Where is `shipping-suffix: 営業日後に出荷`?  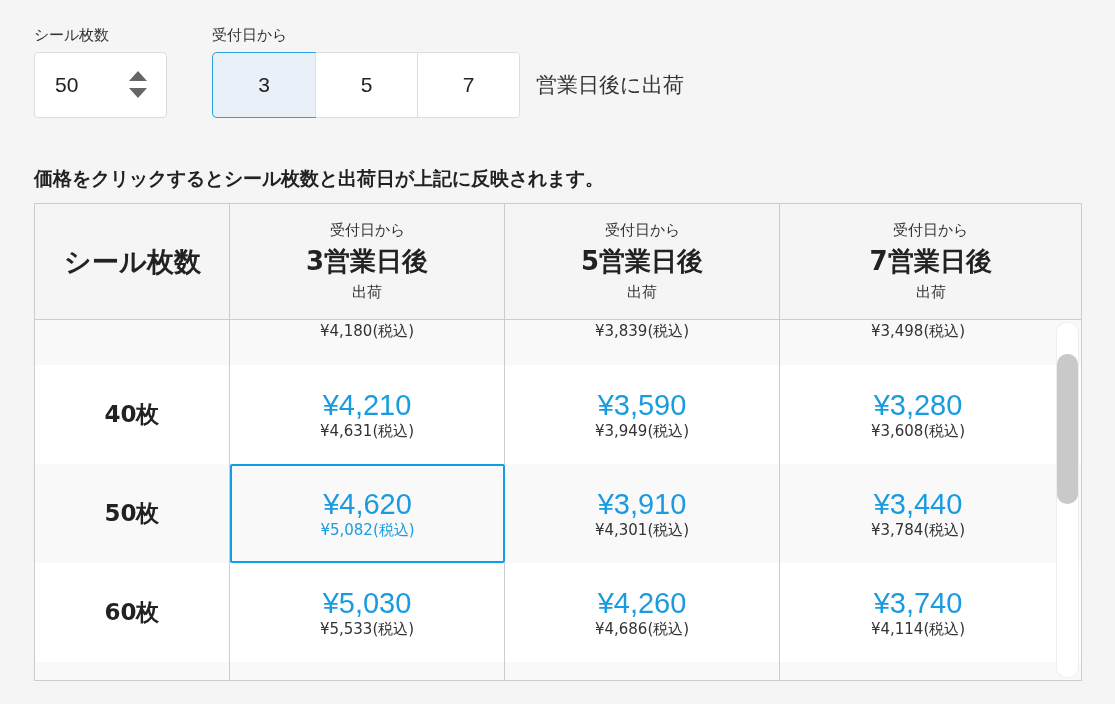
shipping-suffix: 営業日後に出荷 is located at coordinates (610, 85).